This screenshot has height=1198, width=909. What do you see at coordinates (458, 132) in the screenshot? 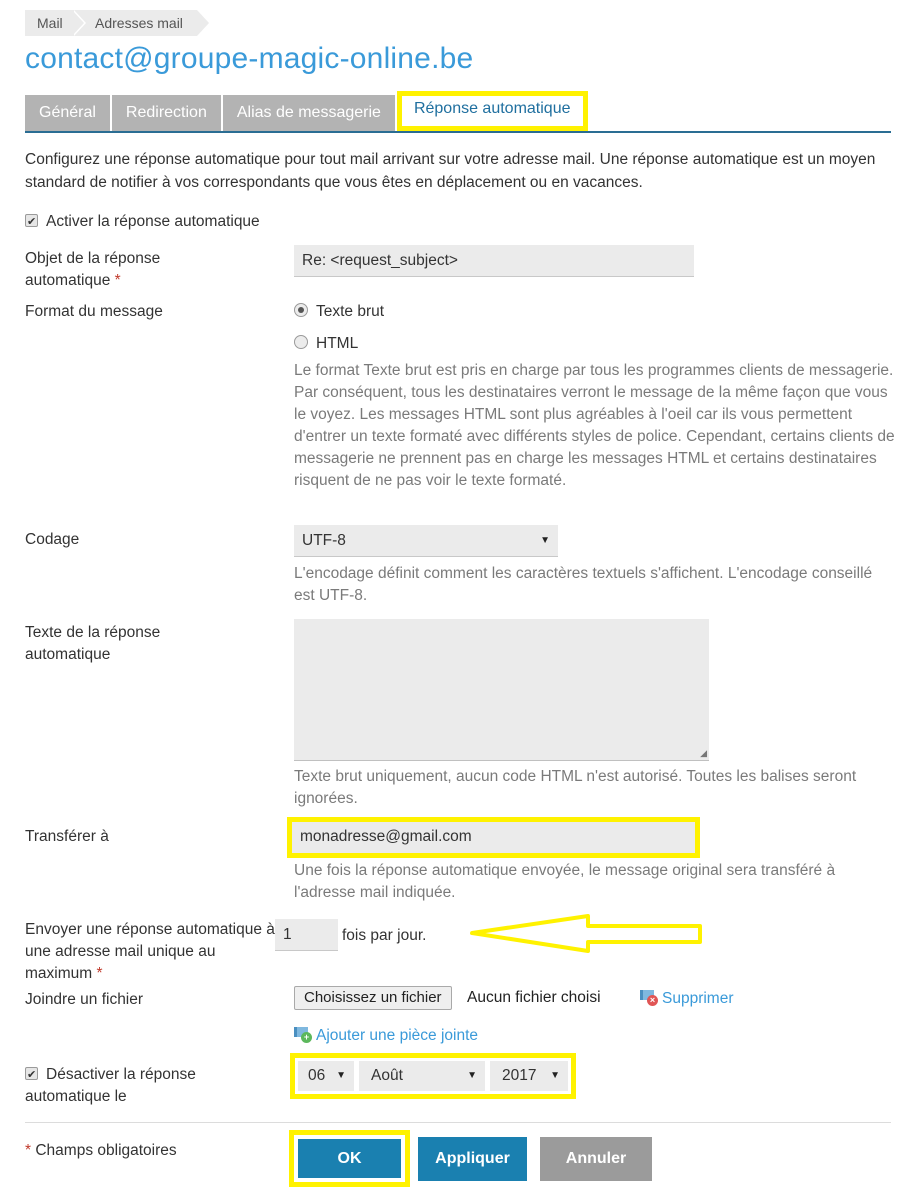
I see `tab-underline` at bounding box center [458, 132].